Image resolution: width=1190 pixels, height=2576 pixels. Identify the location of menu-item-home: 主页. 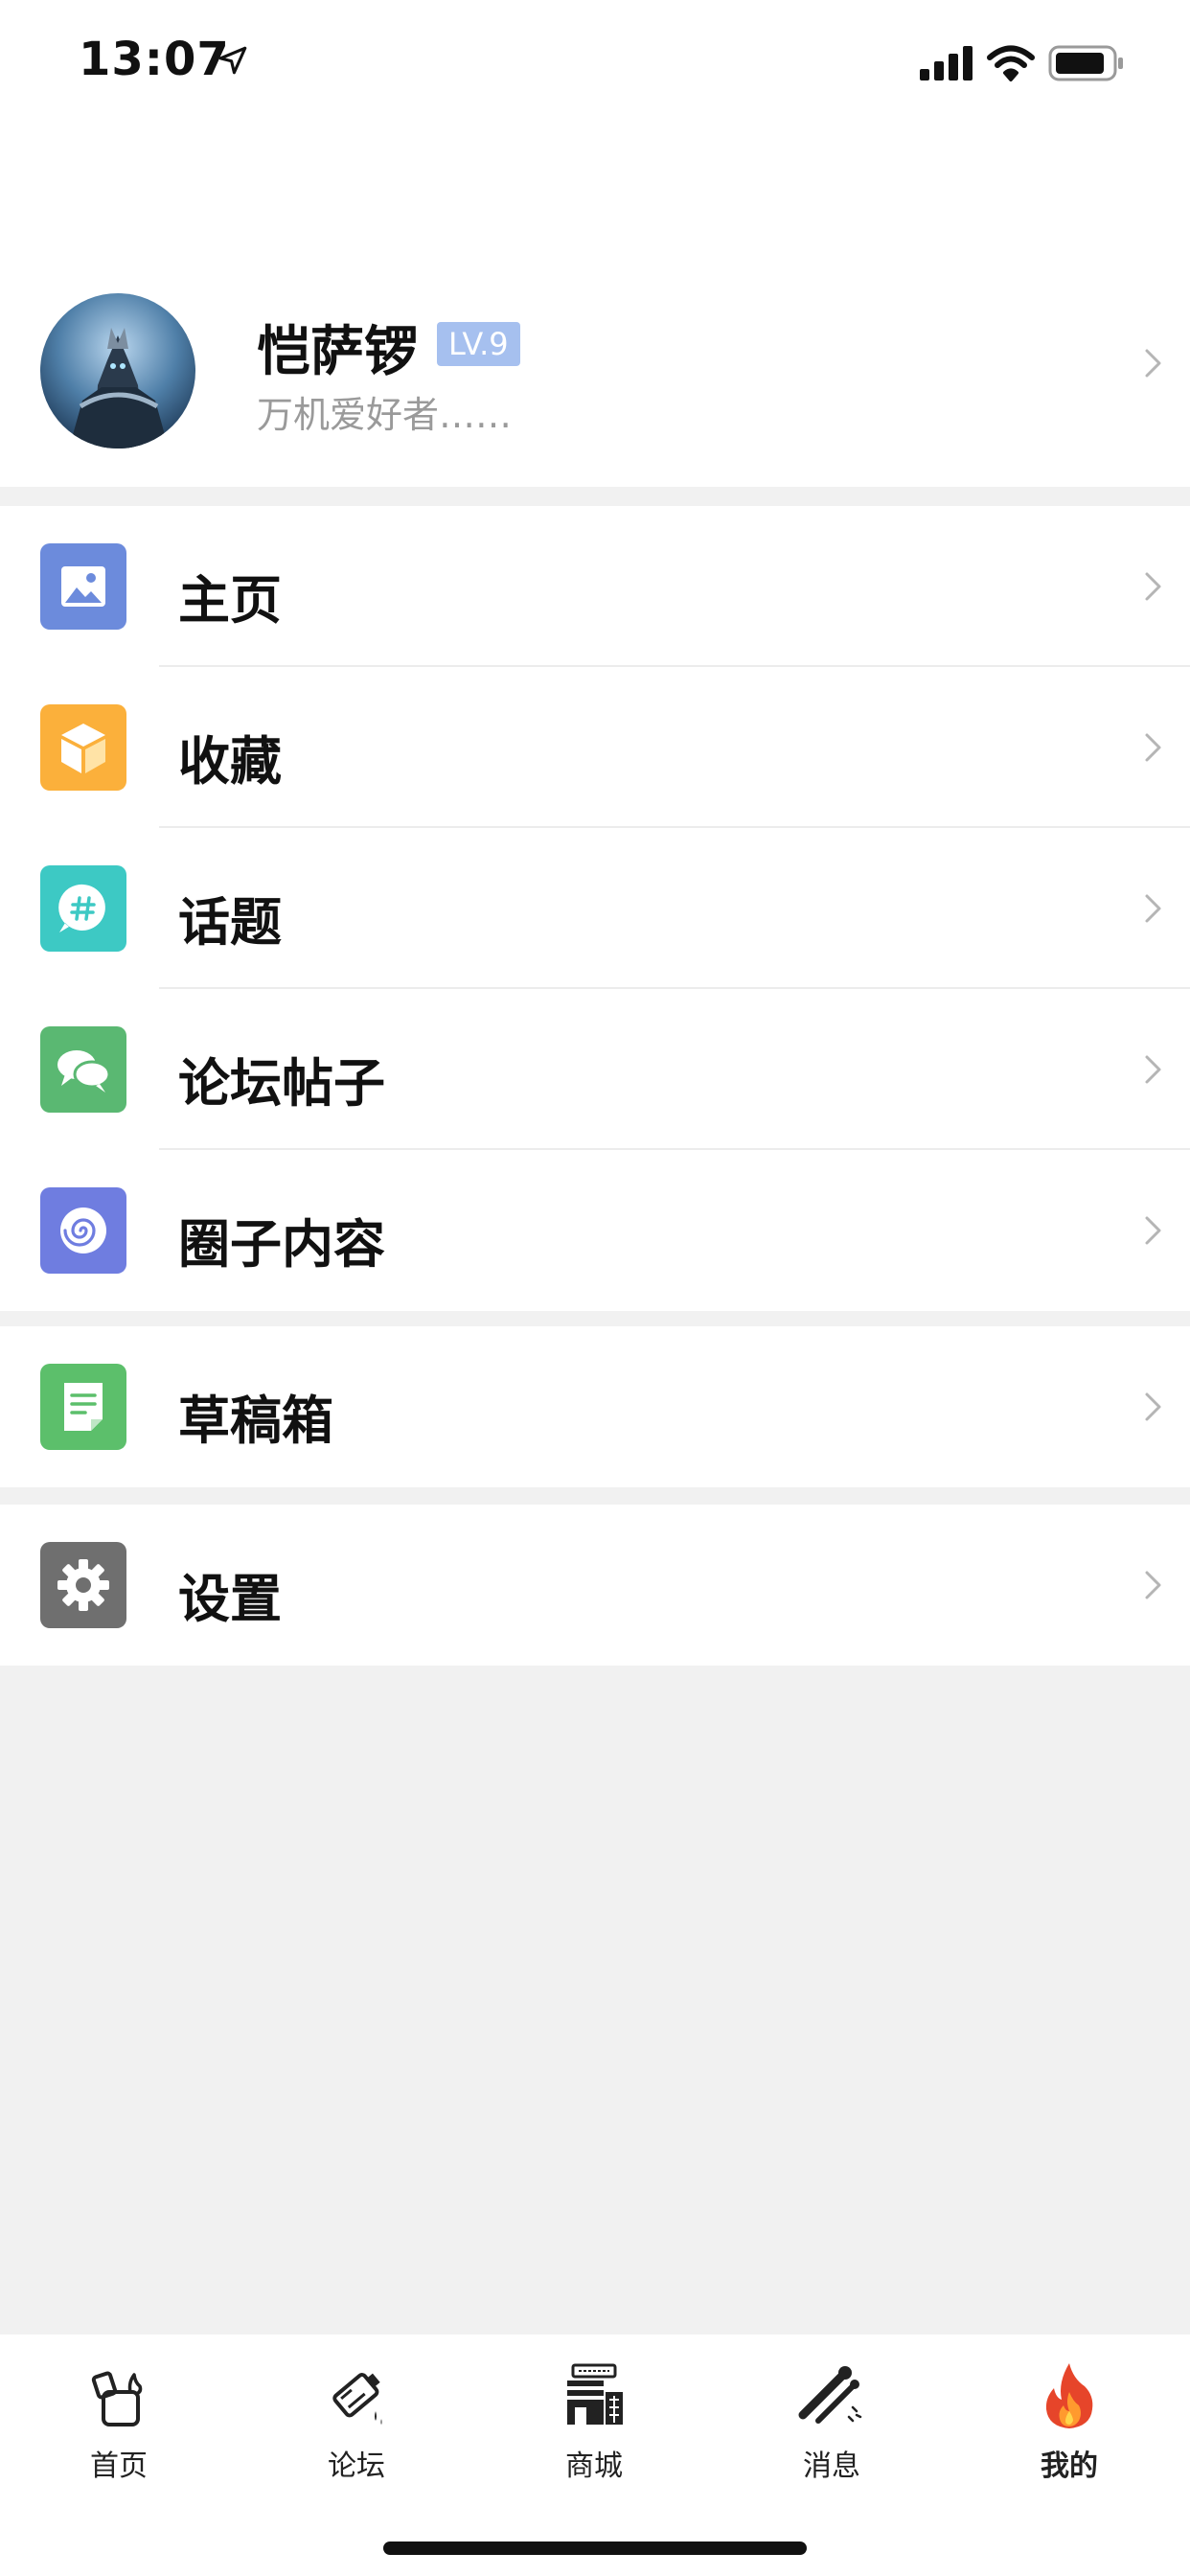
(595, 586).